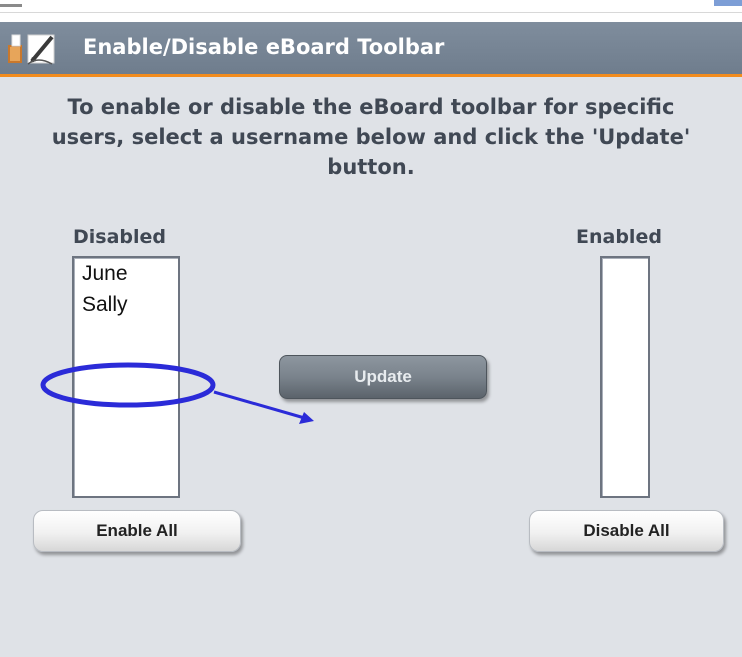 The height and width of the screenshot is (657, 742). What do you see at coordinates (626, 531) in the screenshot?
I see `disable-all-button: Disable All` at bounding box center [626, 531].